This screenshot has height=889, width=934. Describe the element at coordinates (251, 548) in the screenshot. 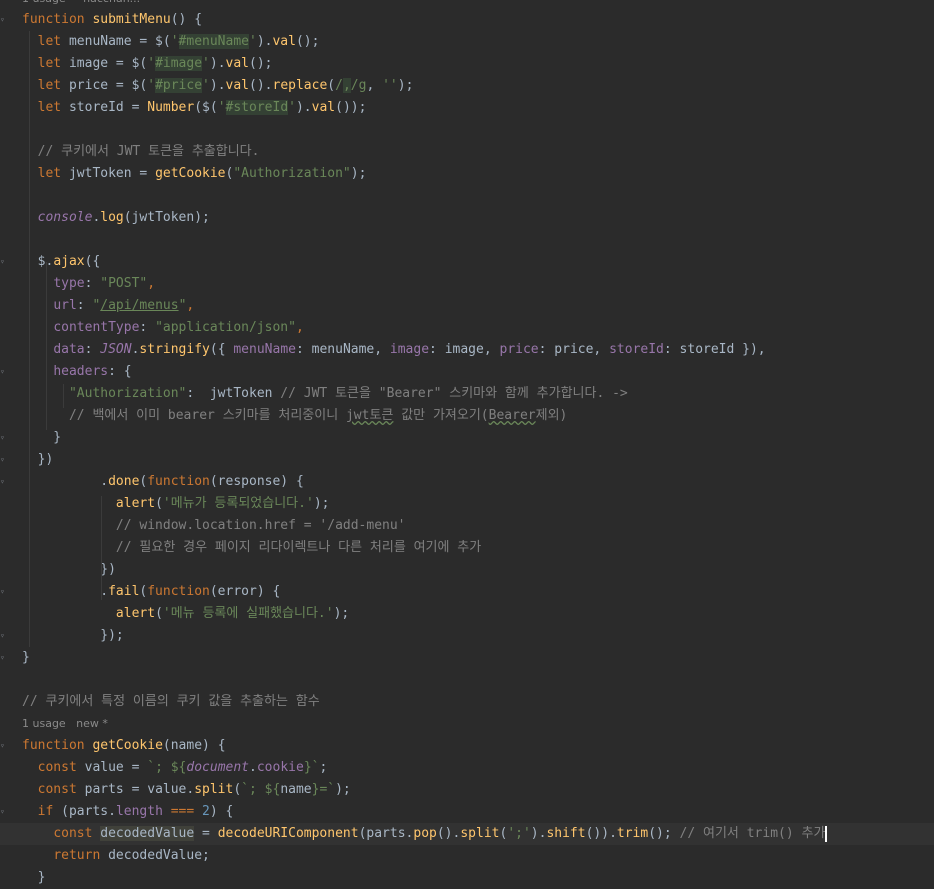

I see `code-line: // 필요한 경우 페이지 리다이렉트나 다른 처리를 여기에 추가` at that location.